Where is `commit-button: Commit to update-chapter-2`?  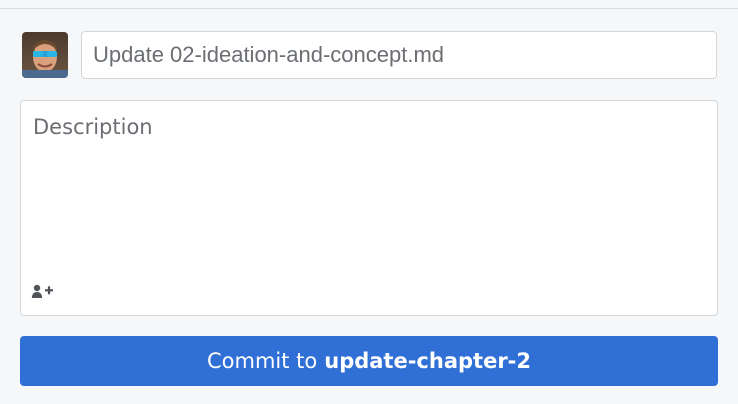
commit-button: Commit to update-chapter-2 is located at coordinates (369, 361).